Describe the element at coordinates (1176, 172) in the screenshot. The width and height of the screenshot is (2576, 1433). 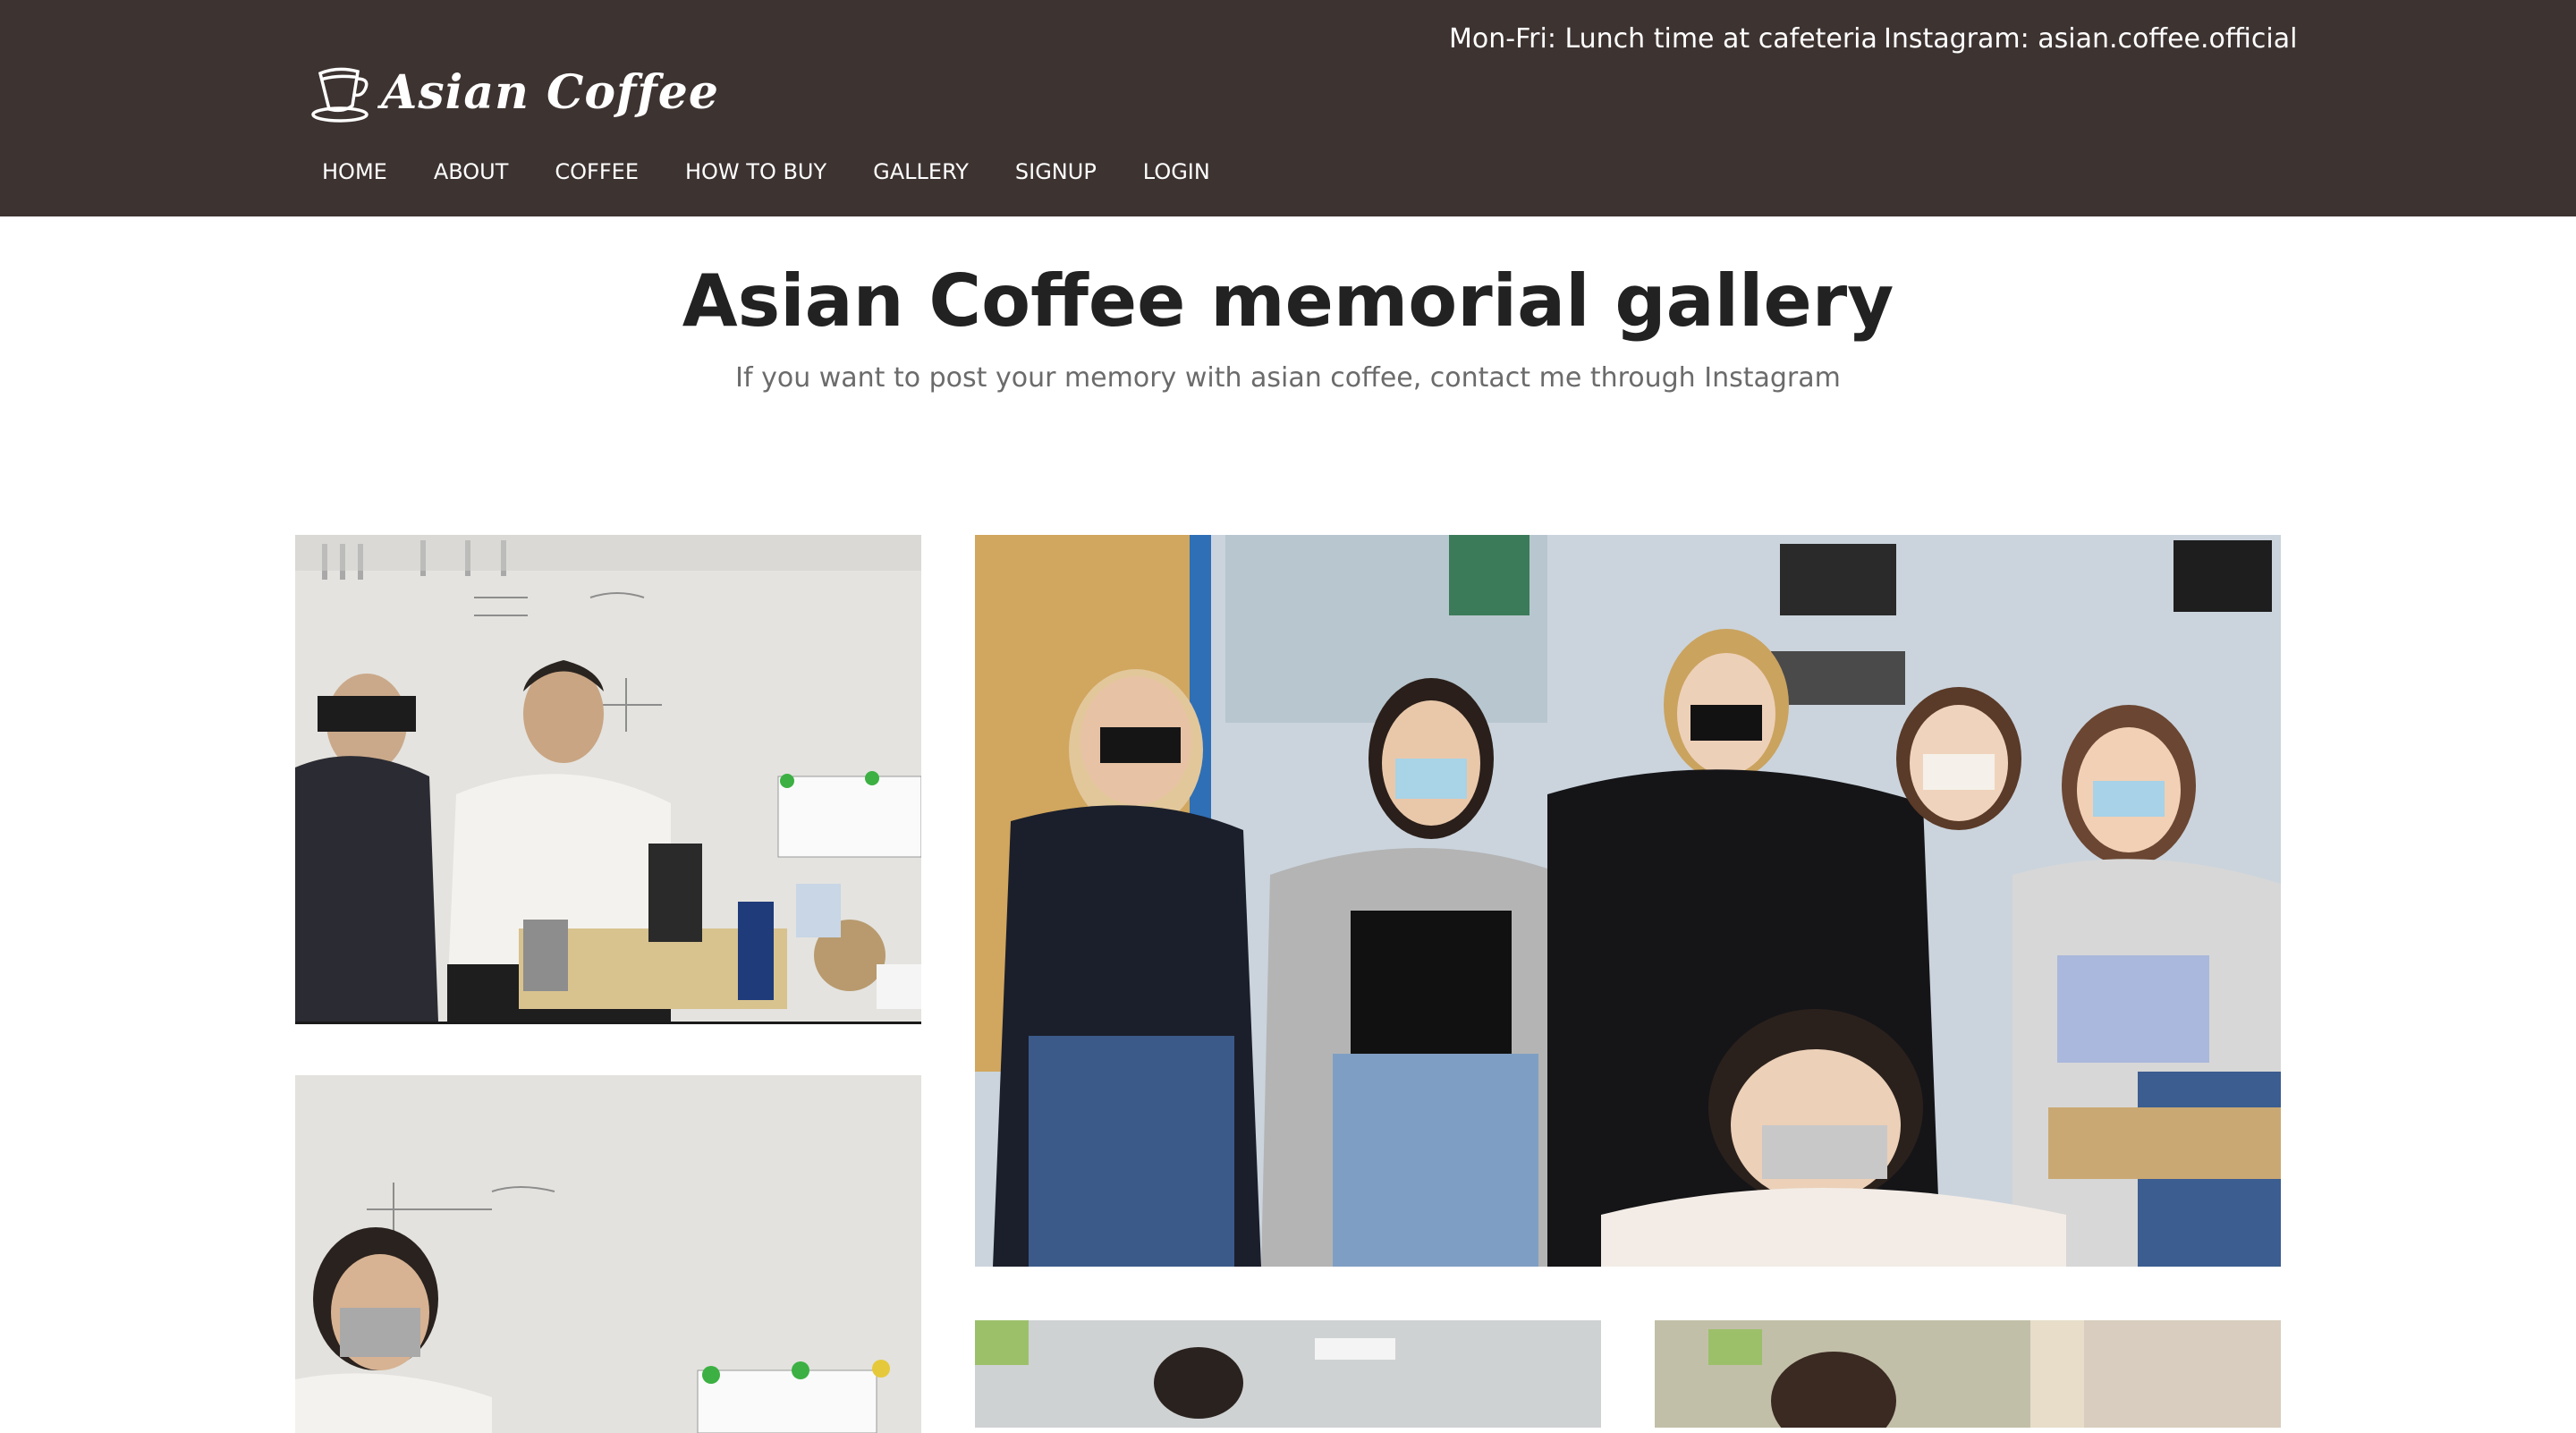
I see `nav-login: LOGIN` at that location.